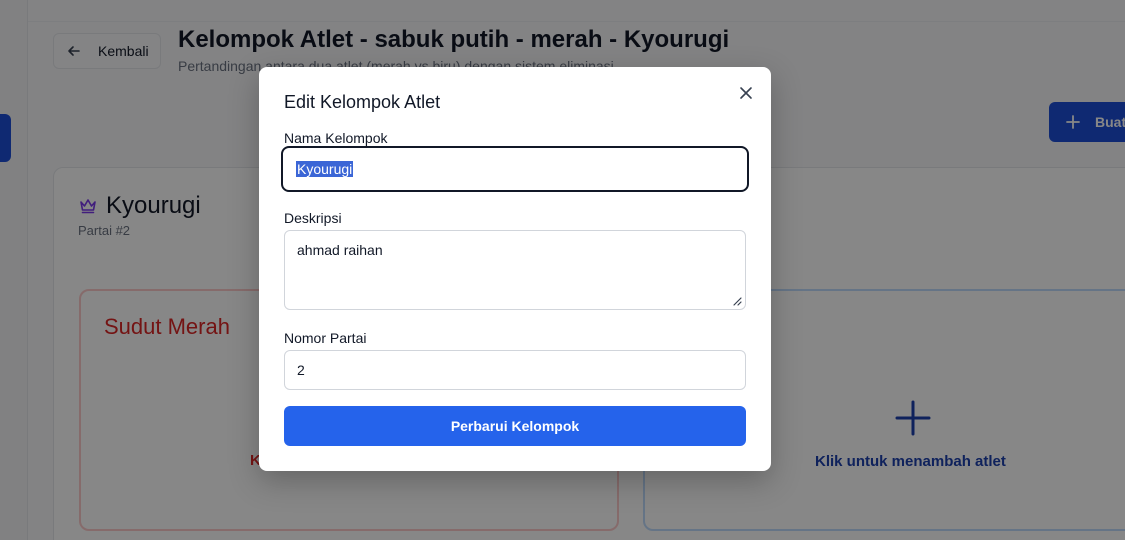 The width and height of the screenshot is (1125, 540). I want to click on description-label: Deskripsi, so click(313, 218).